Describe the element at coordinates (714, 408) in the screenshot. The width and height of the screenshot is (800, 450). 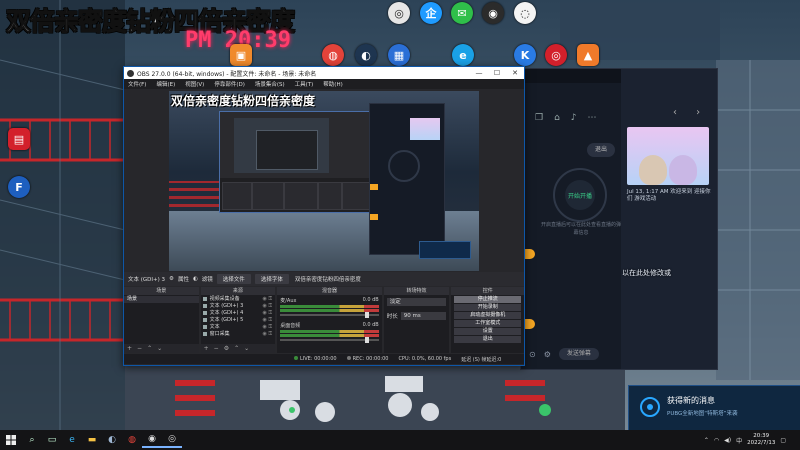
I see `notification-toast: 获得新的消息 PUBG全新地图“特斯塔”来袭` at that location.